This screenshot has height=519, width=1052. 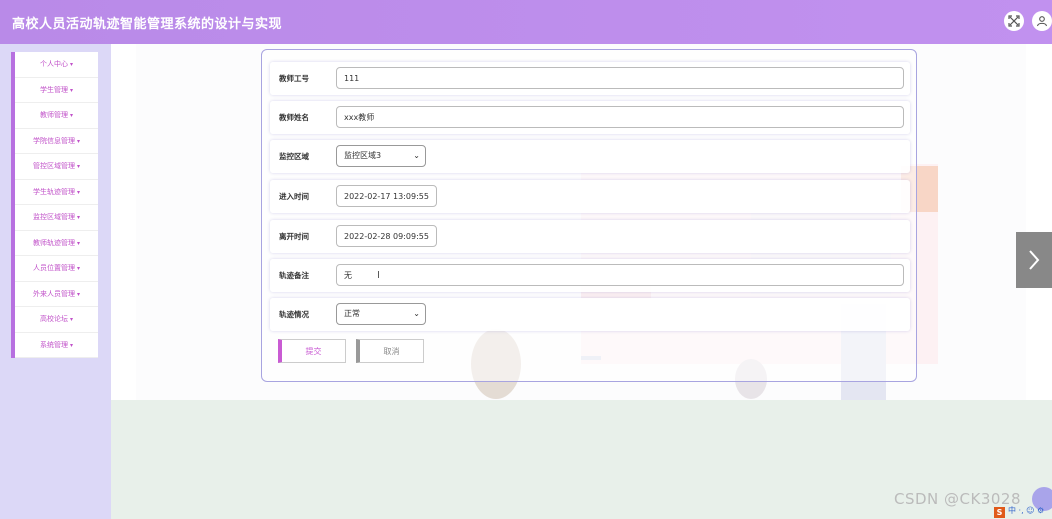 I want to click on sidebar-item-label: 教师轨迹管理, so click(x=53, y=242).